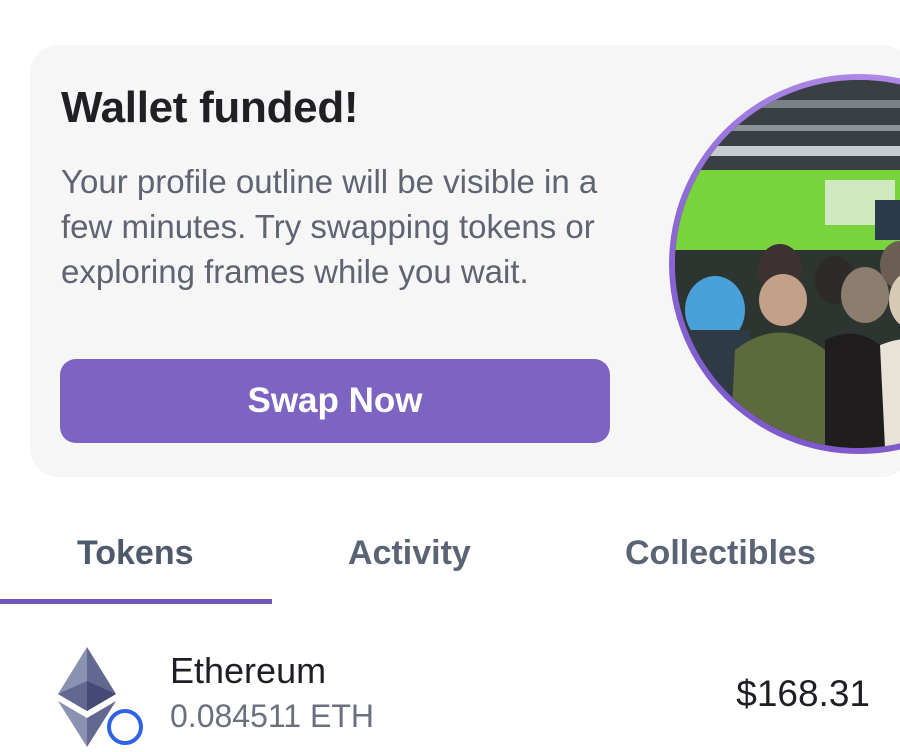 The height and width of the screenshot is (752, 900). I want to click on group-photo, so click(787, 264).